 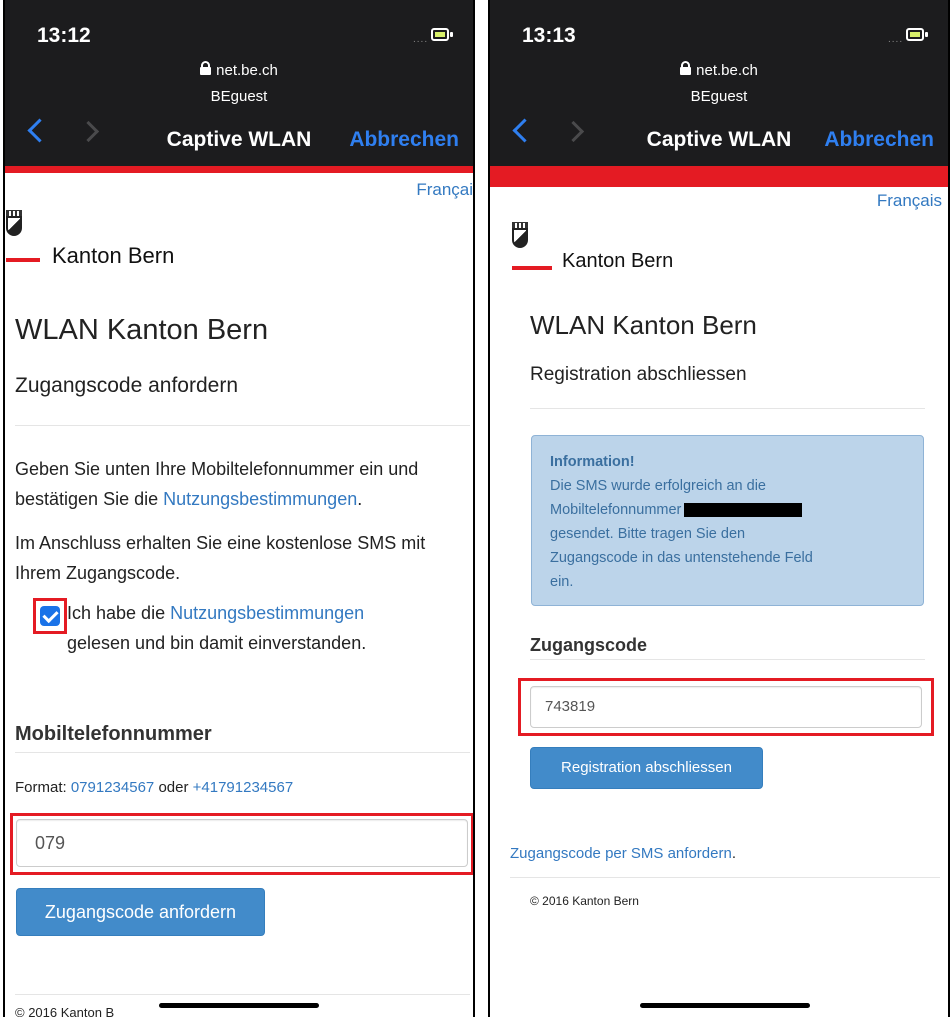 What do you see at coordinates (584, 901) in the screenshot?
I see `footer: © 2016 Kanton Bern` at bounding box center [584, 901].